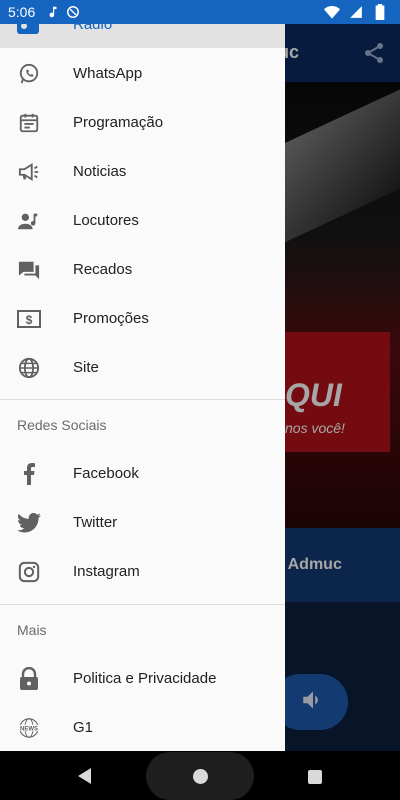 The width and height of the screenshot is (400, 800). Describe the element at coordinates (95, 522) in the screenshot. I see `drawer-item-label: Twitter` at that location.